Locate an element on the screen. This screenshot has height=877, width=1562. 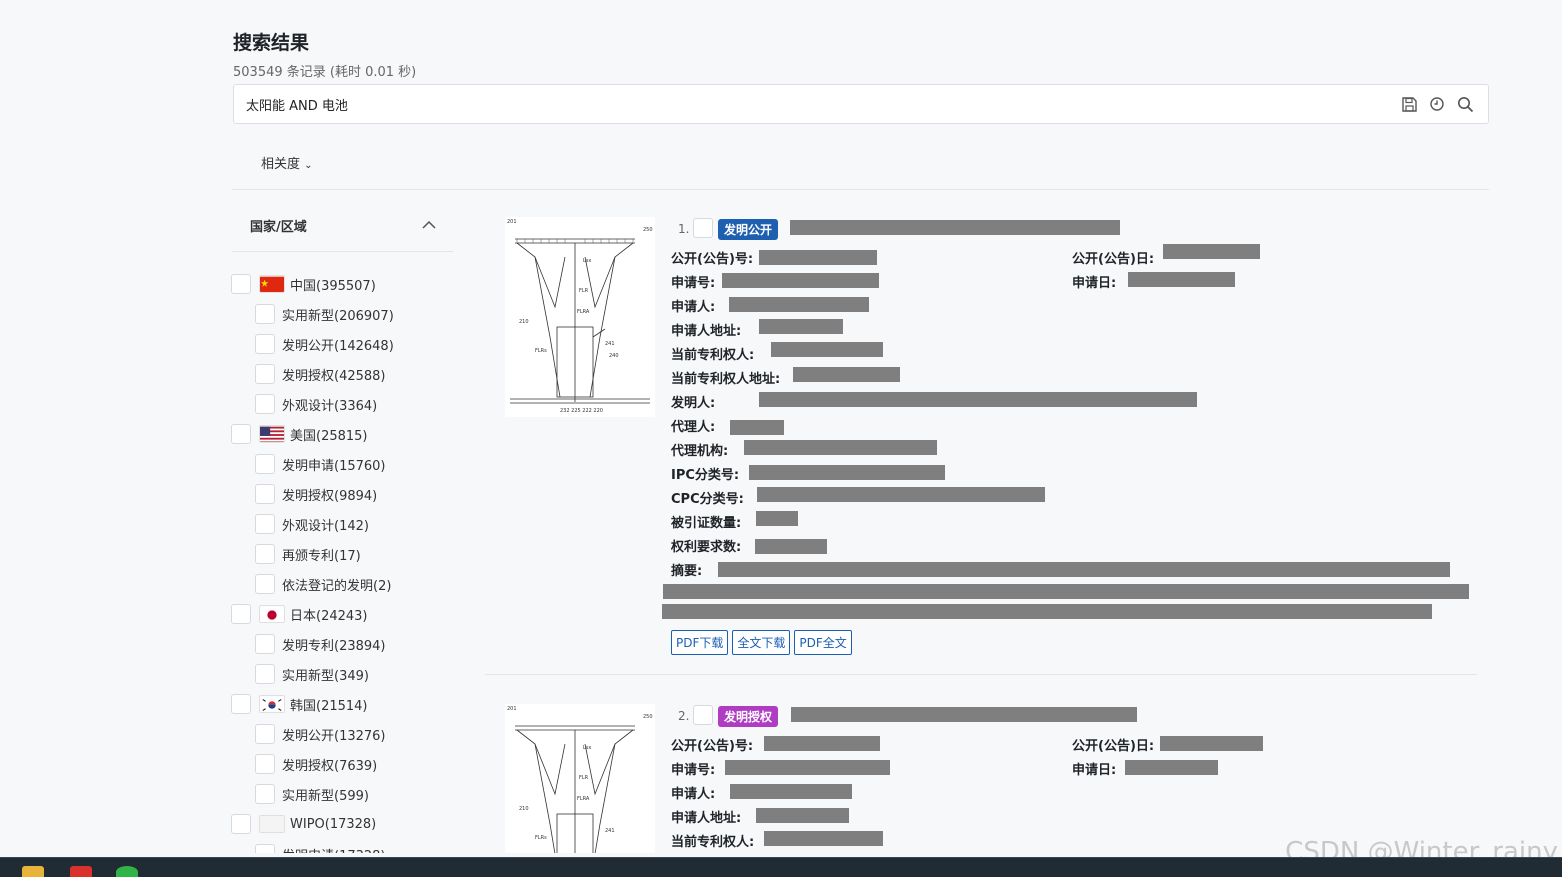
svg-text: FLR is located at coordinates (584, 778).